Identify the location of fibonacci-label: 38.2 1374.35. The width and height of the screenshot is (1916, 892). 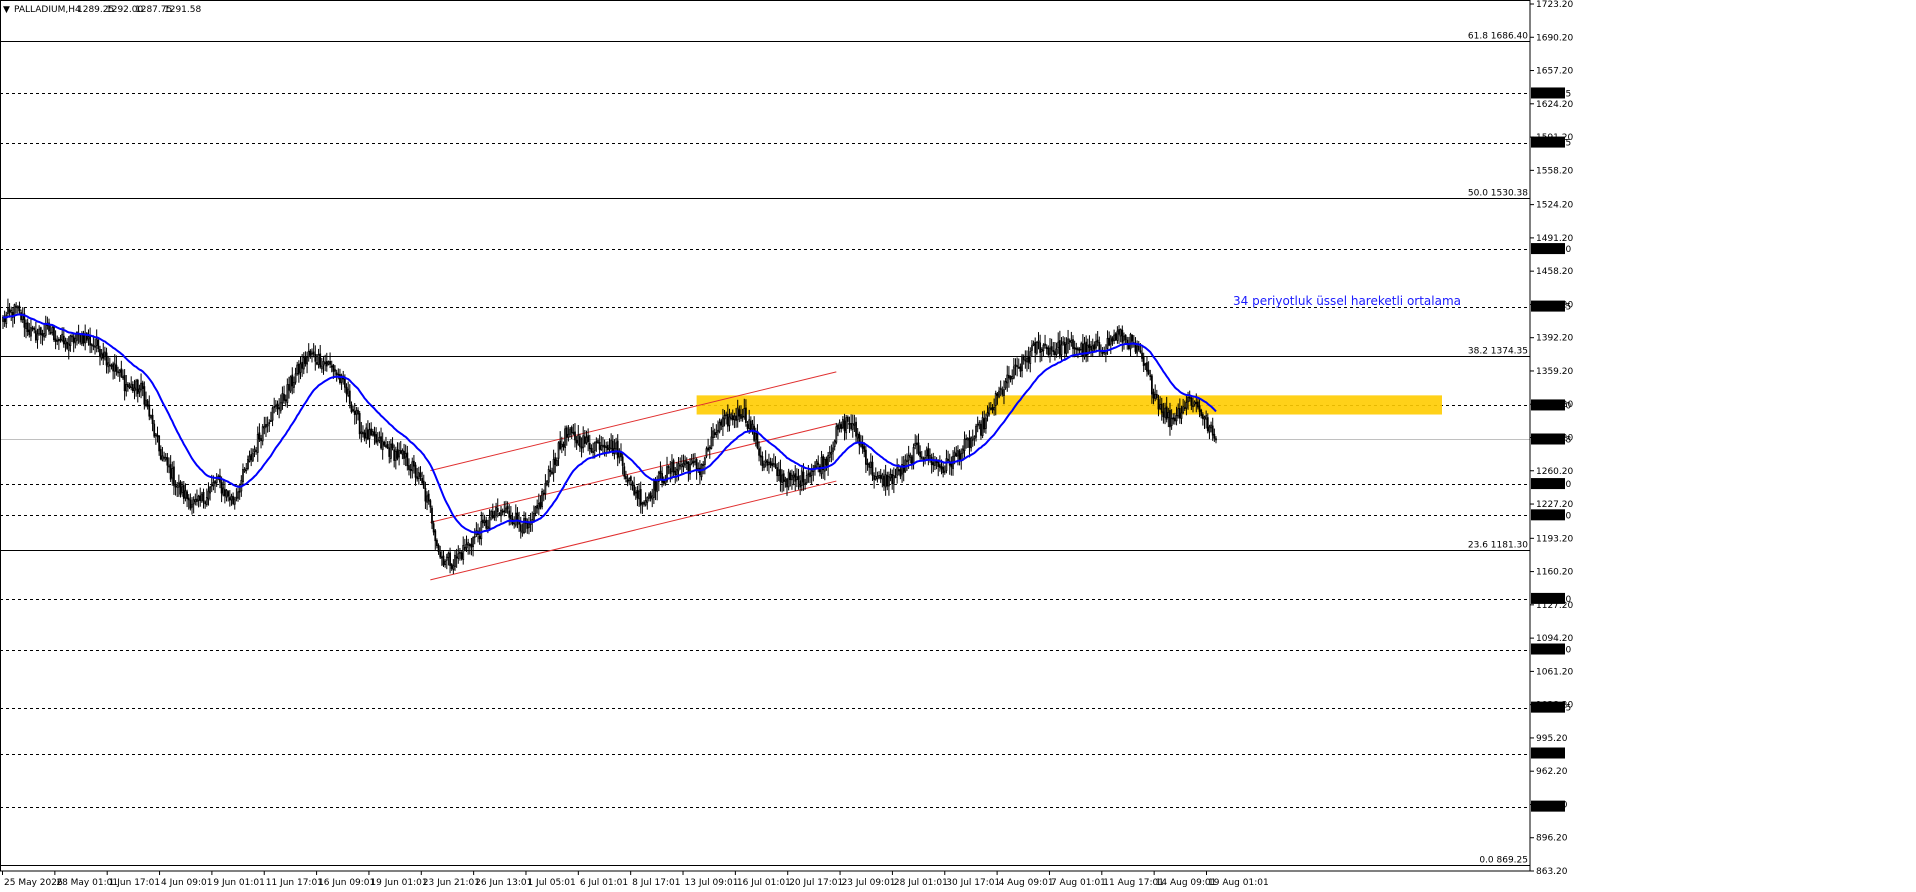
(1498, 352).